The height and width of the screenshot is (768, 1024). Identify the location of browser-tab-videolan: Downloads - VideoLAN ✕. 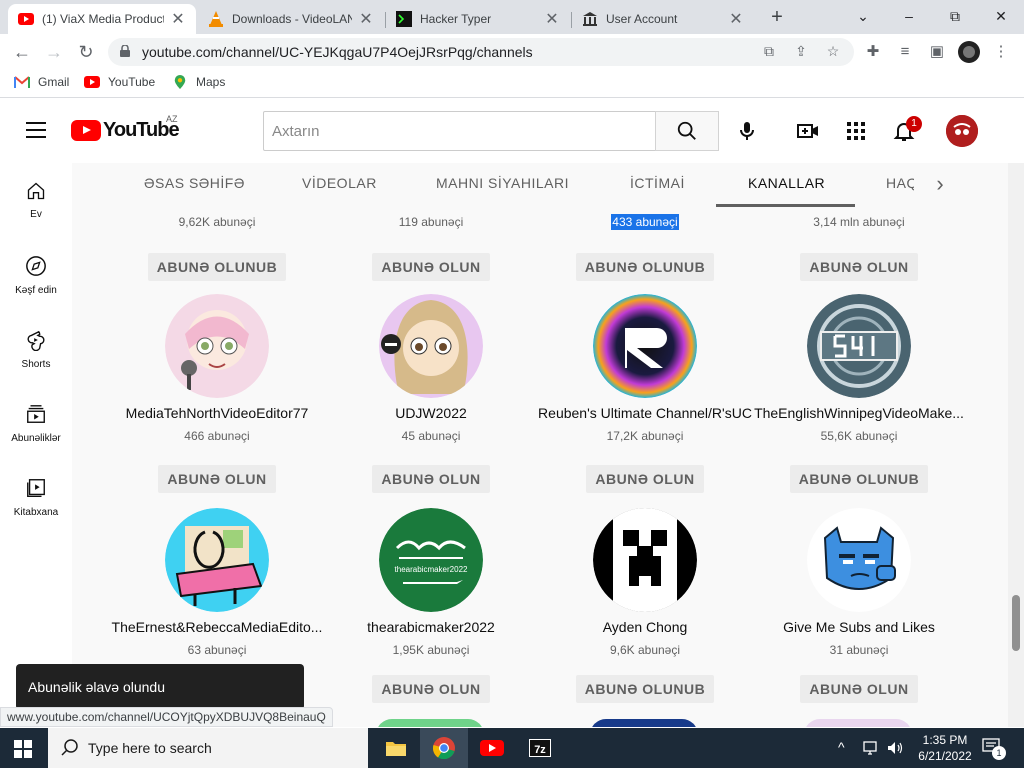
(291, 19).